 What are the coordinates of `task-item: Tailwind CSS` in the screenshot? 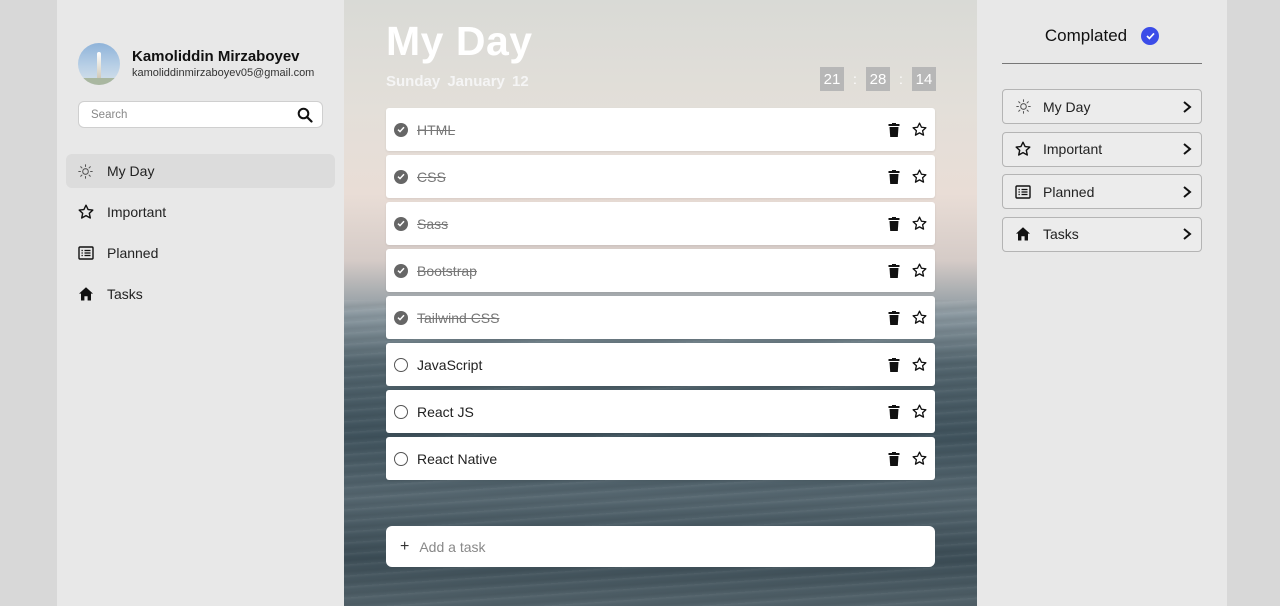 It's located at (660, 317).